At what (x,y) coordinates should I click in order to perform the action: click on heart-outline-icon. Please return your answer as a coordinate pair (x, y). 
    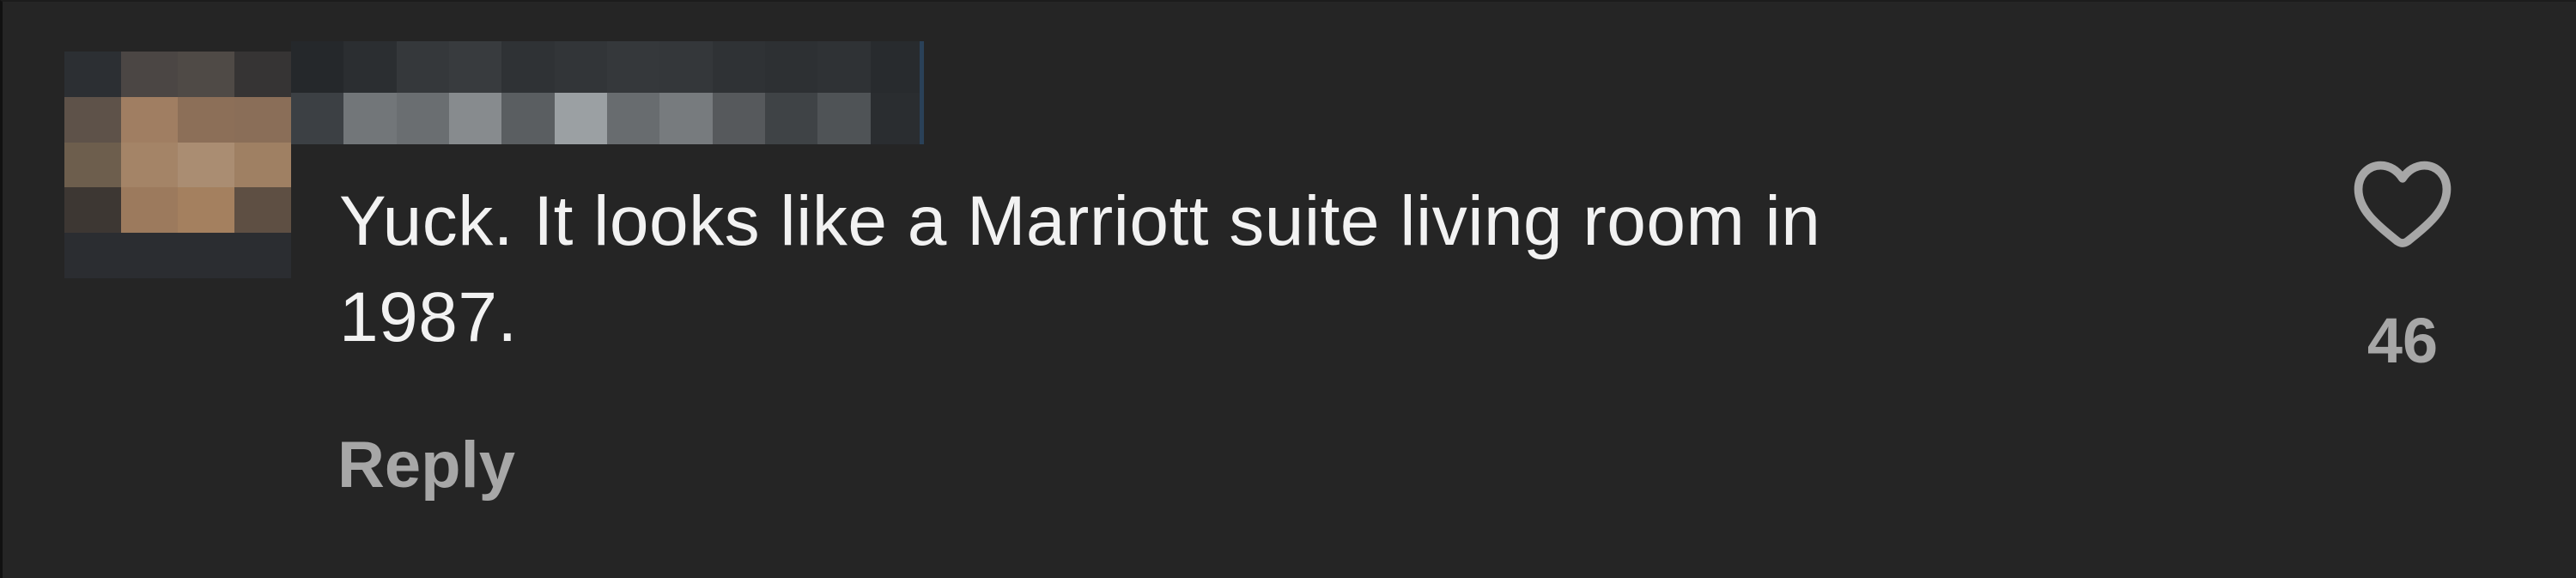
    Looking at the image, I should click on (2402, 204).